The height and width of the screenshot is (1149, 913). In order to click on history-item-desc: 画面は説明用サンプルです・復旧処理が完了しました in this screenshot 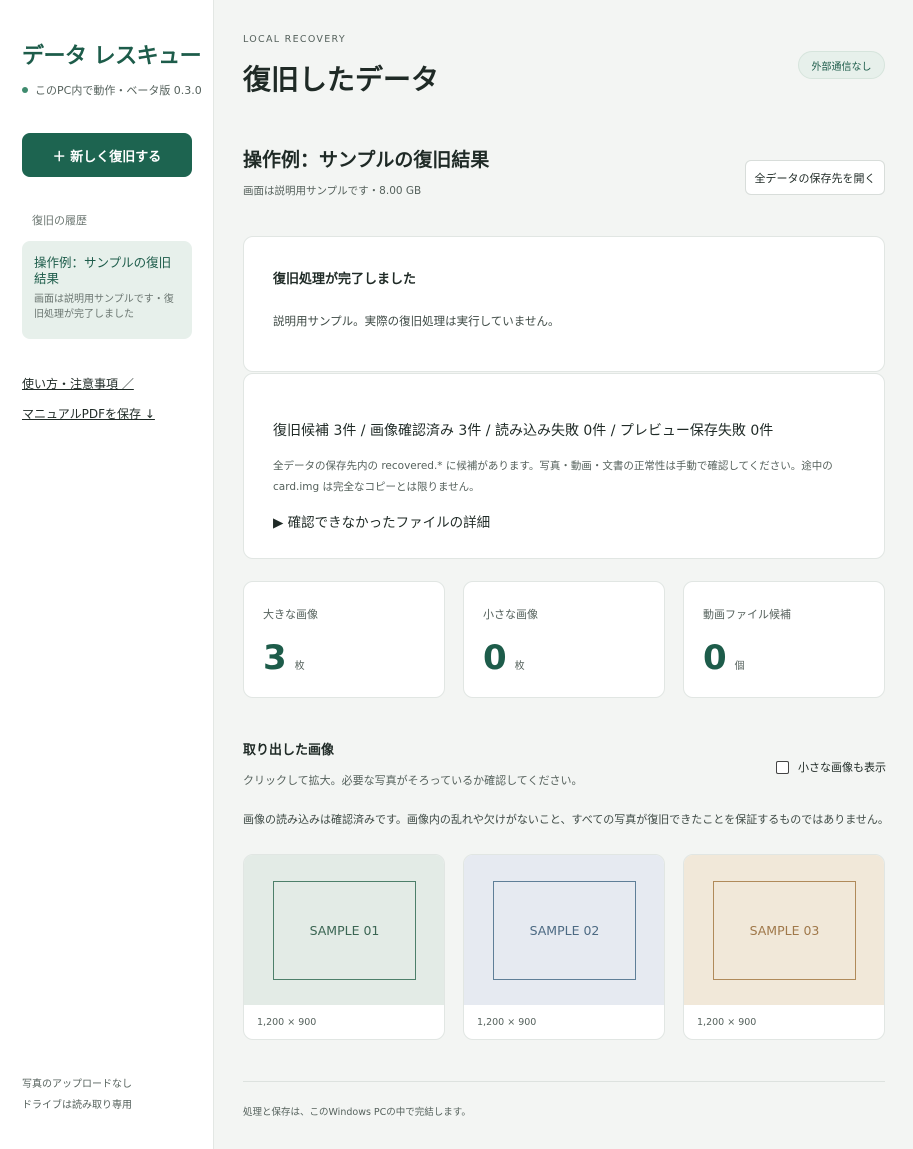, I will do `click(104, 307)`.